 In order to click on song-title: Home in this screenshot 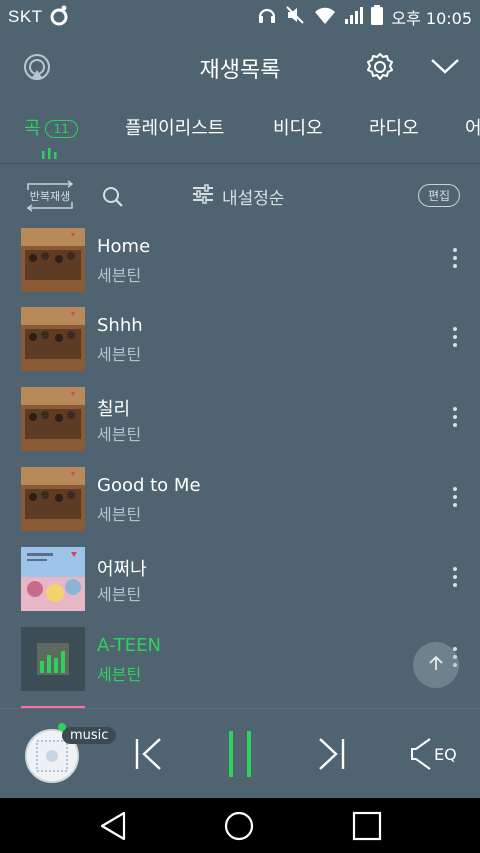, I will do `click(124, 246)`.